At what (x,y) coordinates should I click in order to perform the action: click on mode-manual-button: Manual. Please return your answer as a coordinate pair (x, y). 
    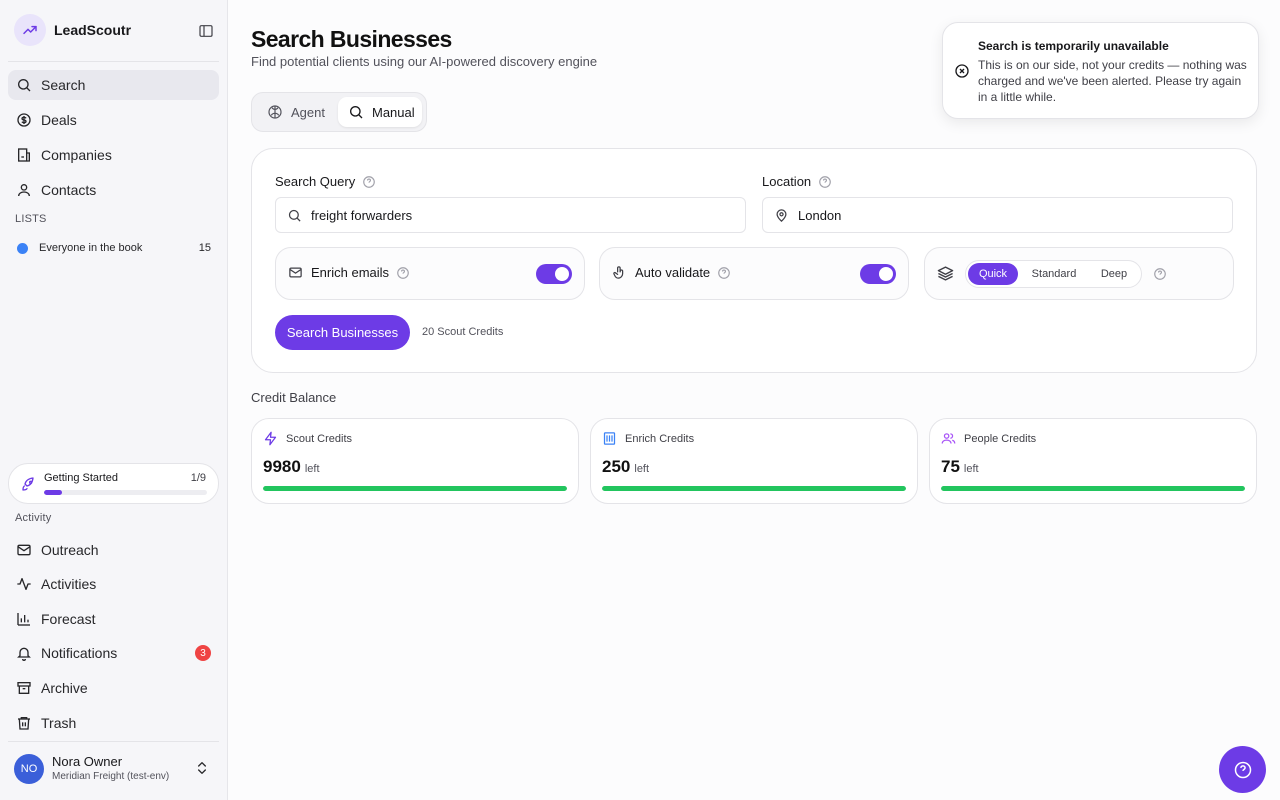
    Looking at the image, I should click on (380, 112).